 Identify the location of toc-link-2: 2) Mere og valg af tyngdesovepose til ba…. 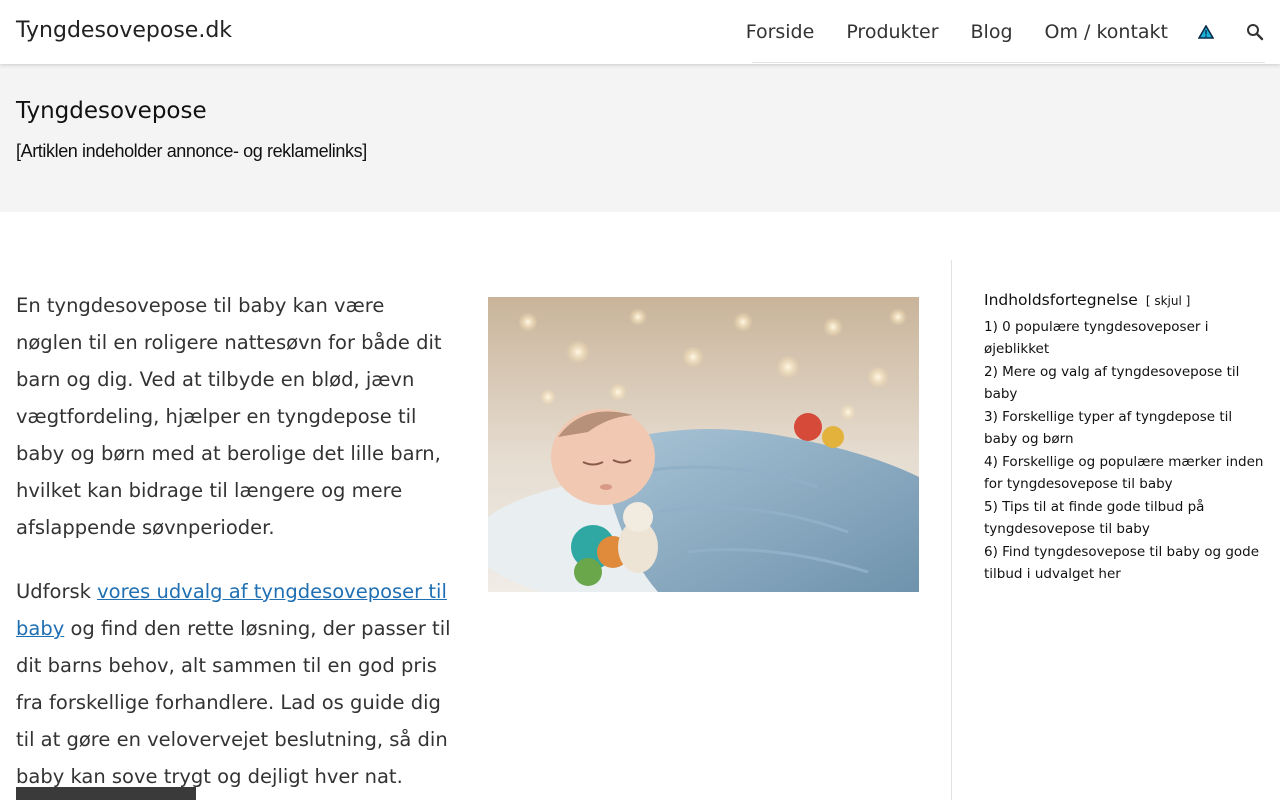
(1111, 383).